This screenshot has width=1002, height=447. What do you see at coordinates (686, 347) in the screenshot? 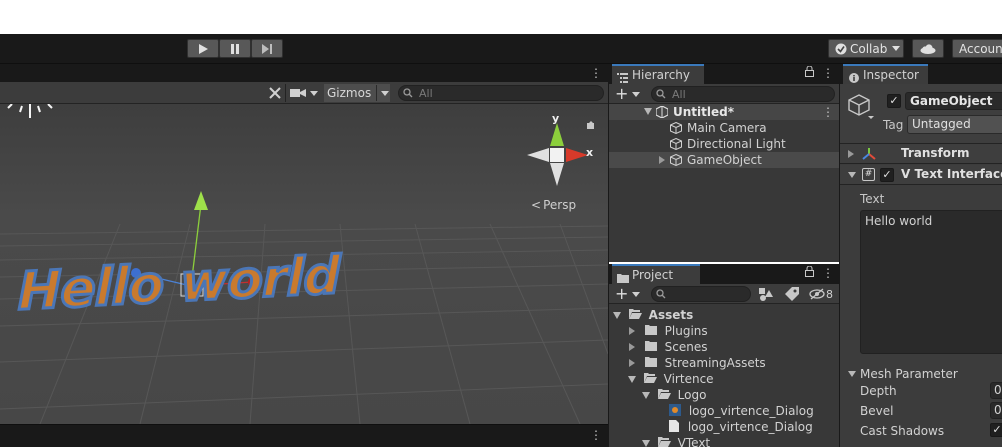
I see `project-item-label: Scenes` at bounding box center [686, 347].